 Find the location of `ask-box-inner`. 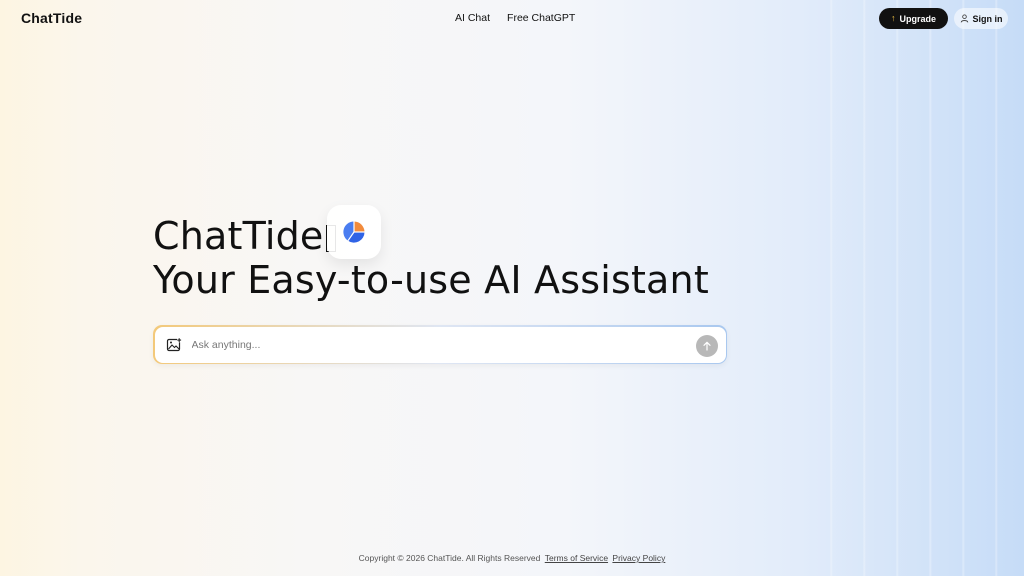

ask-box-inner is located at coordinates (440, 344).